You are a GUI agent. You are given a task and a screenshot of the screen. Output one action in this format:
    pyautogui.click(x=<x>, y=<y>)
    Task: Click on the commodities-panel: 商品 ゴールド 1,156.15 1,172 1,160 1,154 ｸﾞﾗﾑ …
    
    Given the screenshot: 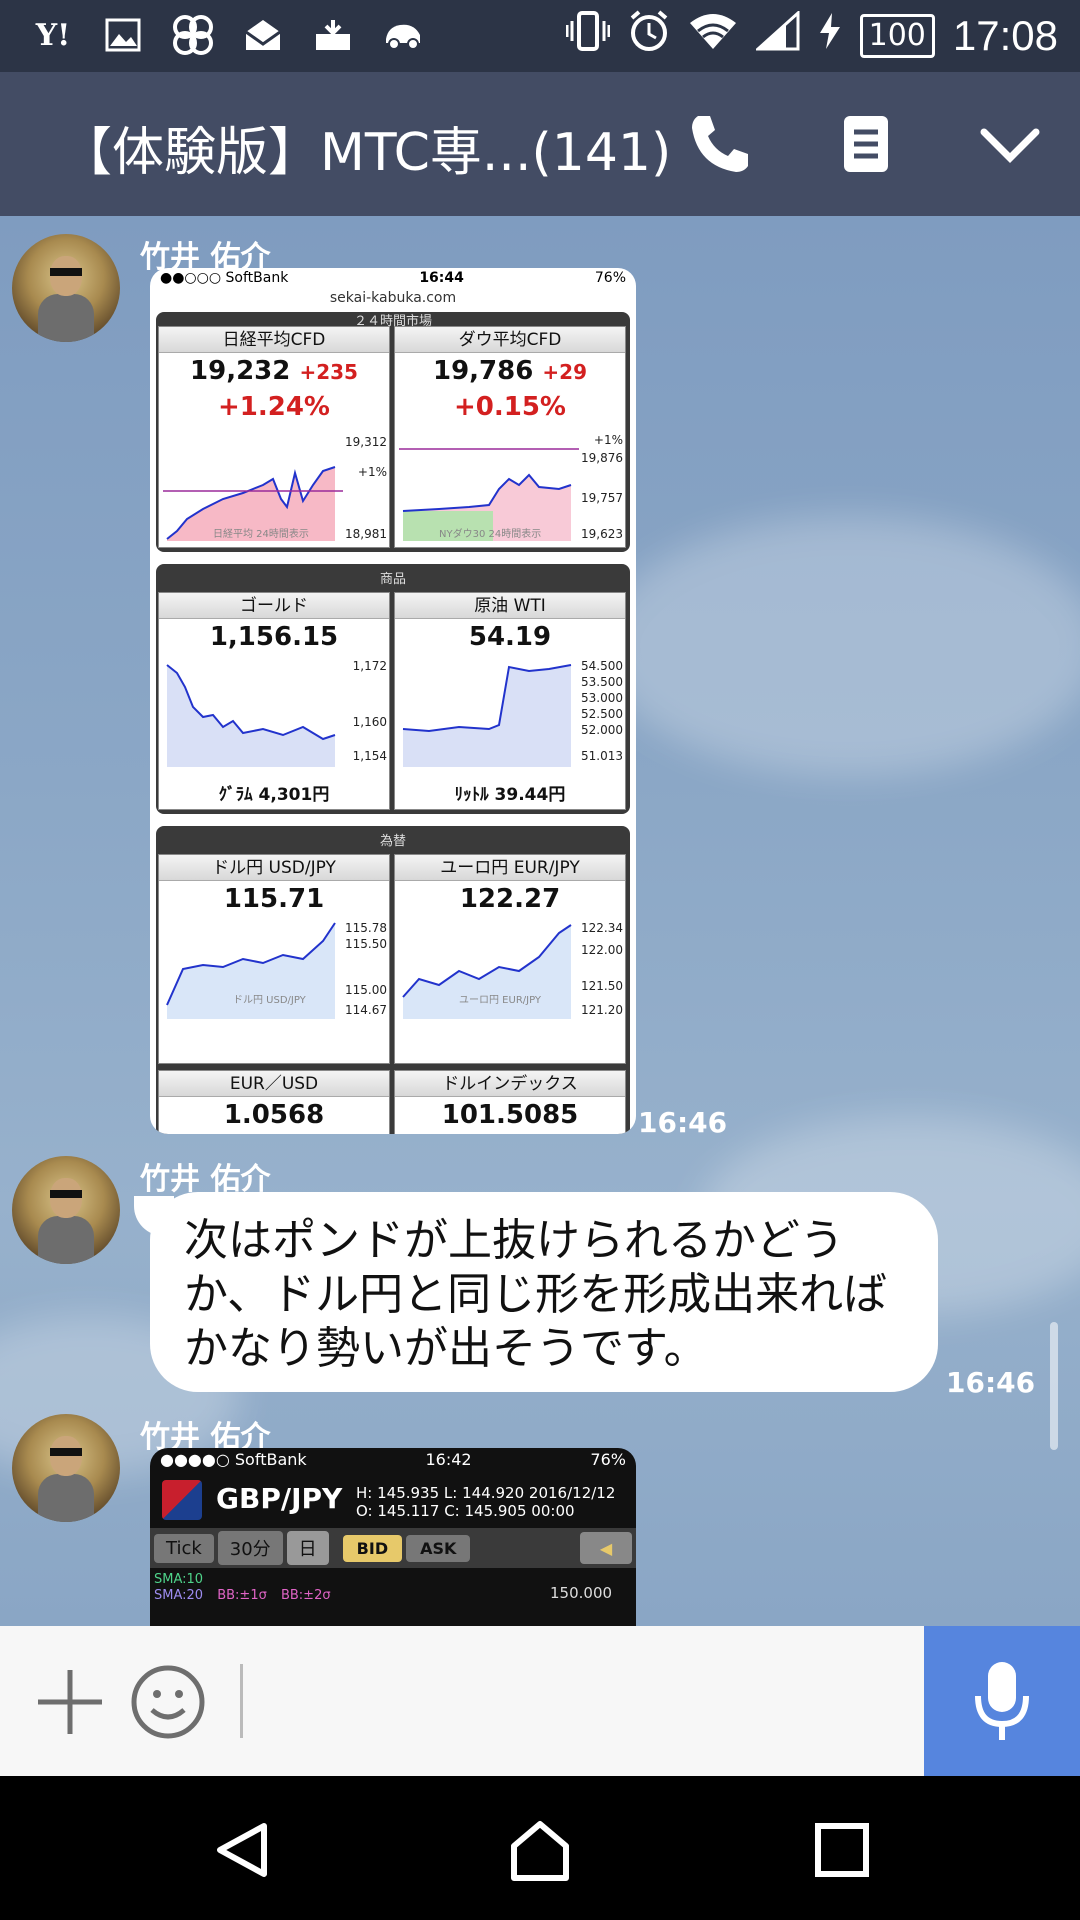 What is the action you would take?
    pyautogui.click(x=393, y=689)
    